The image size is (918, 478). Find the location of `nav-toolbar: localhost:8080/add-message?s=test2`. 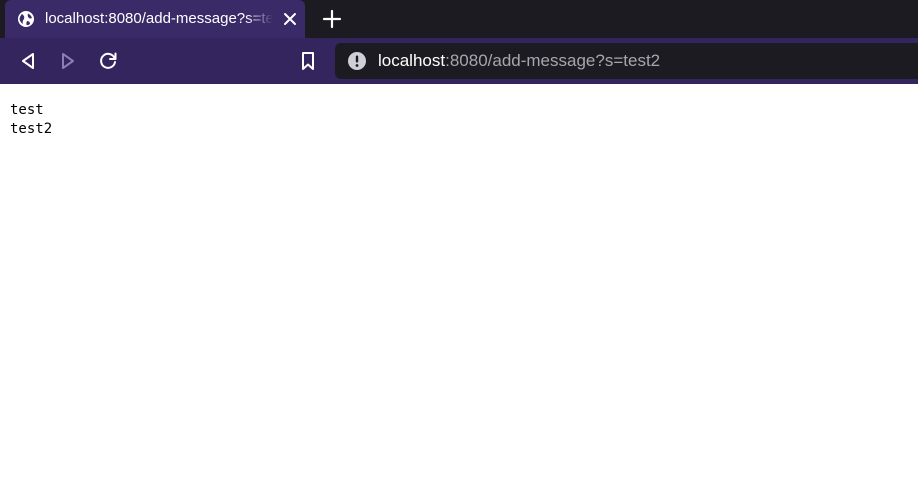

nav-toolbar: localhost:8080/add-message?s=test2 is located at coordinates (459, 61).